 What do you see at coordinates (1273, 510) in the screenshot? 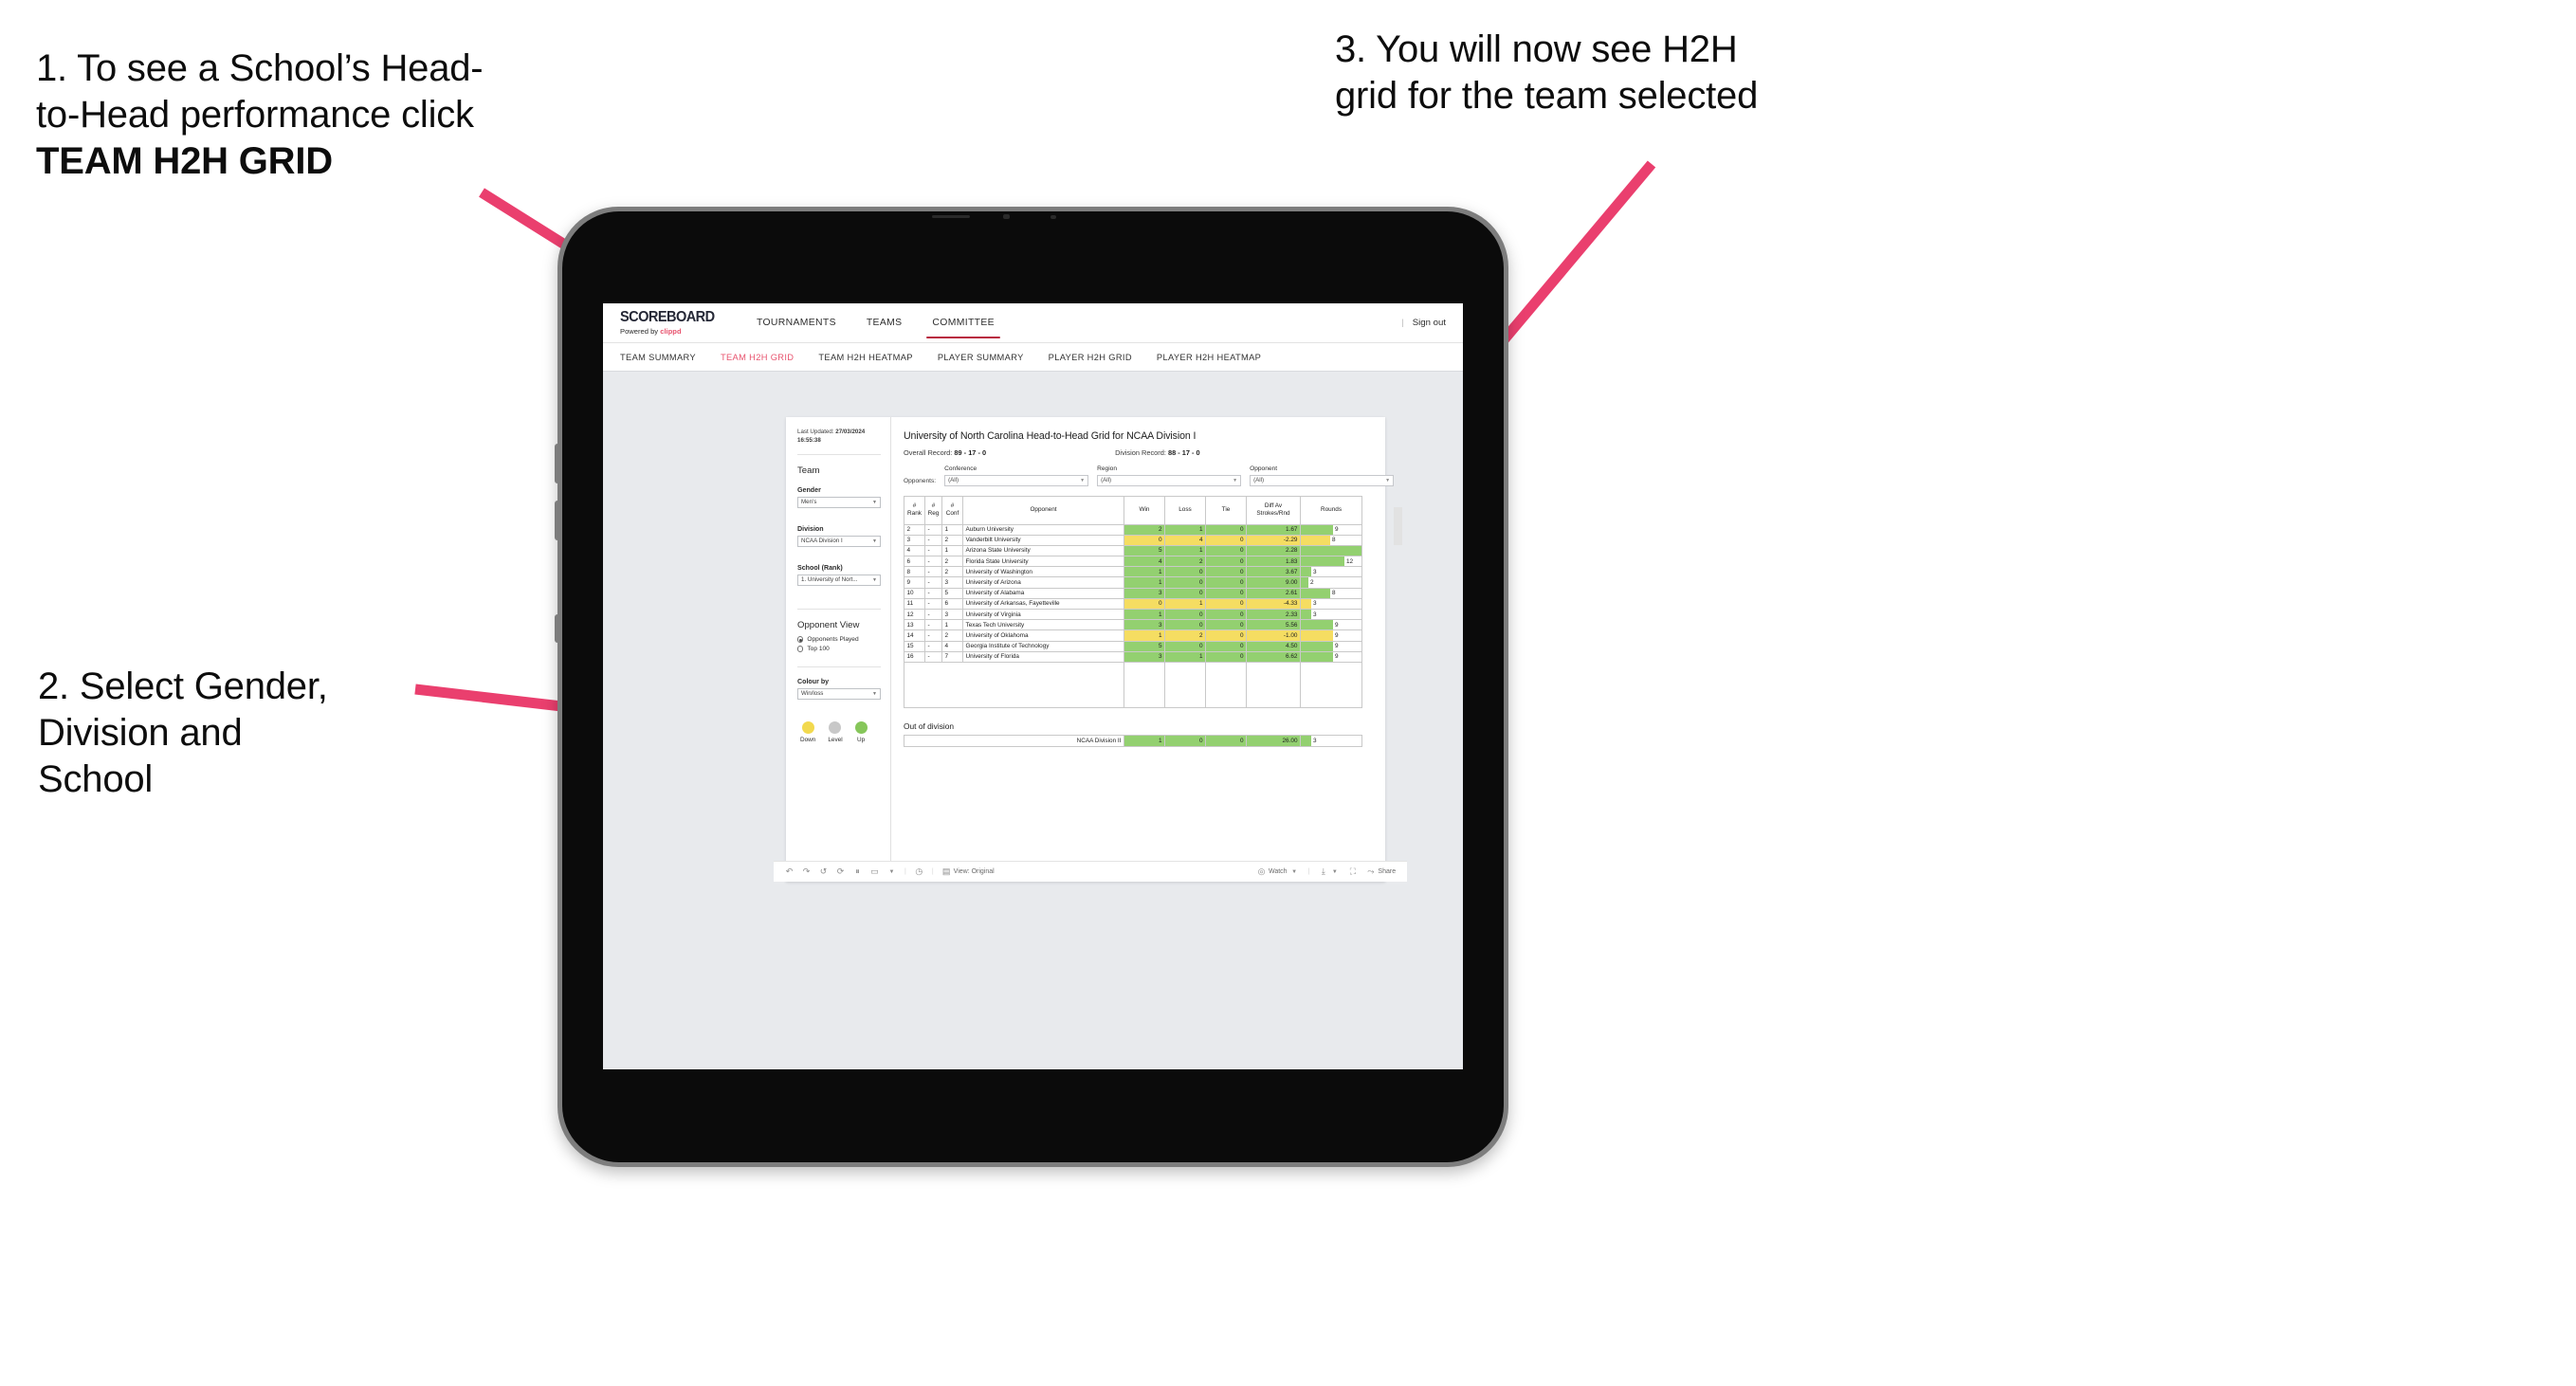
I see `col-diff: Diff Av Strokes/Rnd` at bounding box center [1273, 510].